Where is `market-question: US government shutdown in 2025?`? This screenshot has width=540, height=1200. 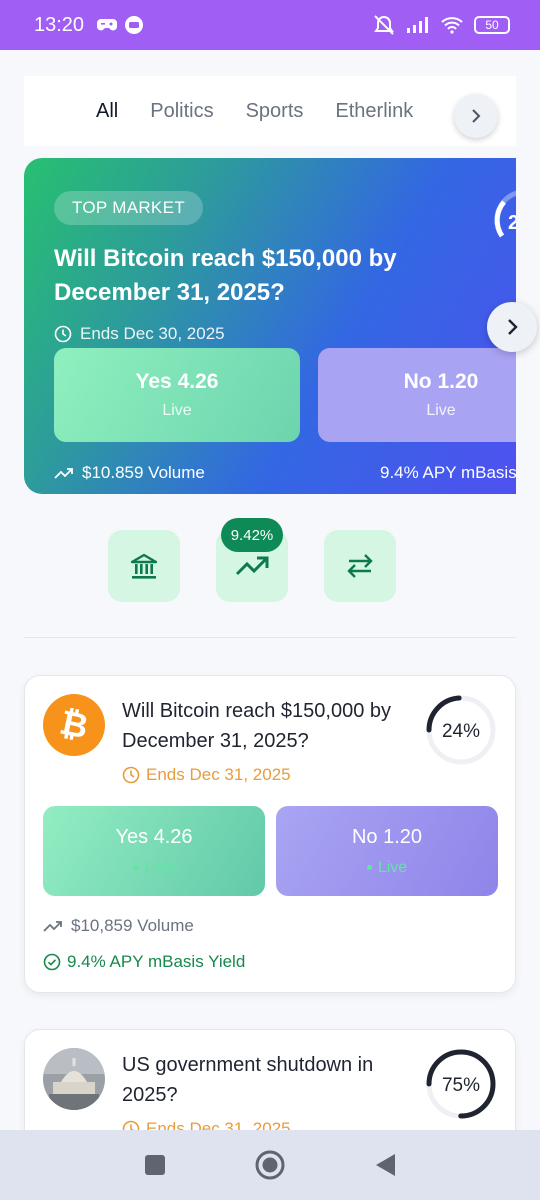 market-question: US government shutdown in 2025? is located at coordinates (248, 1080).